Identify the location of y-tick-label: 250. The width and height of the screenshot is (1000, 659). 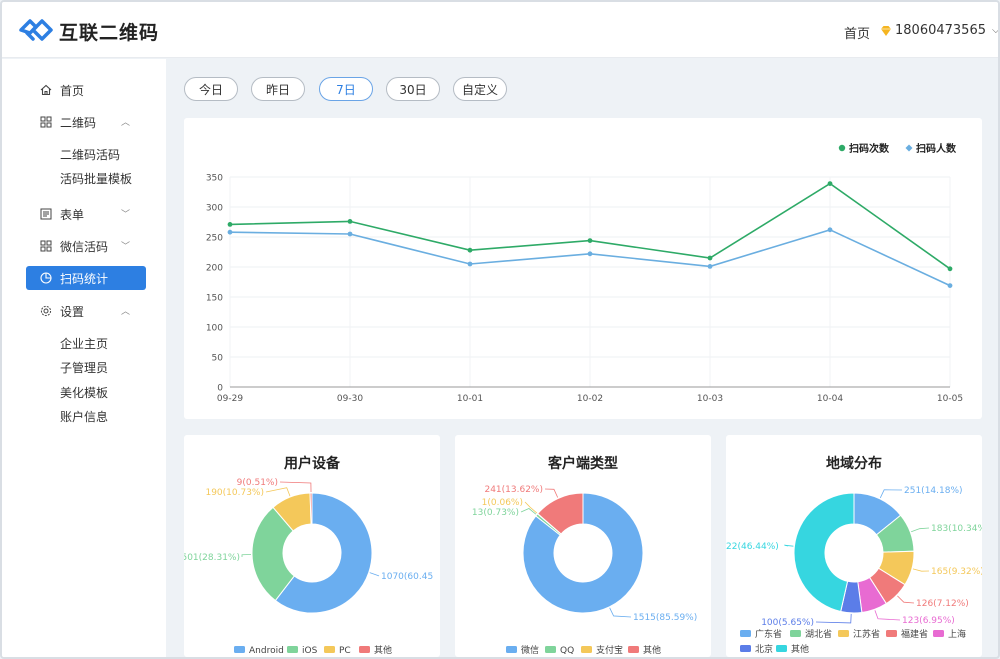
(214, 239).